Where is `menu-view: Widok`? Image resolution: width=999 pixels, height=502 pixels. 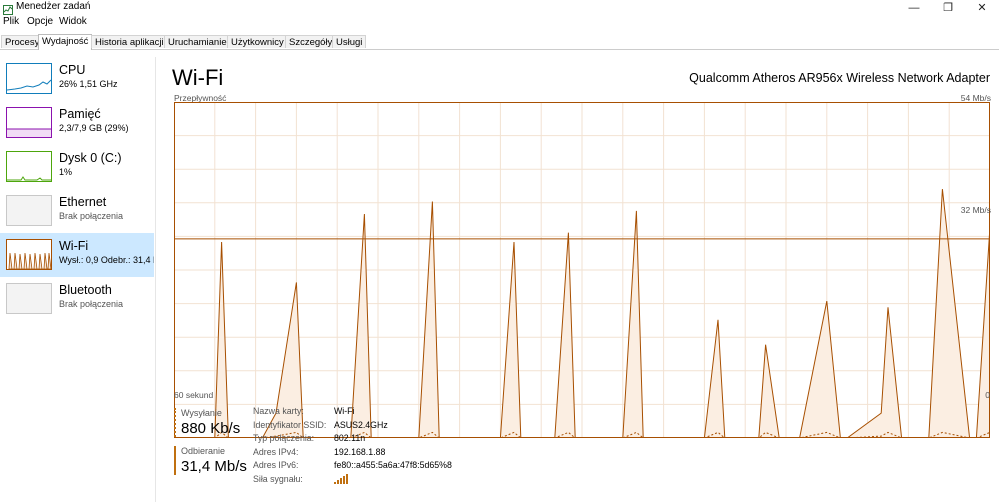 menu-view: Widok is located at coordinates (73, 21).